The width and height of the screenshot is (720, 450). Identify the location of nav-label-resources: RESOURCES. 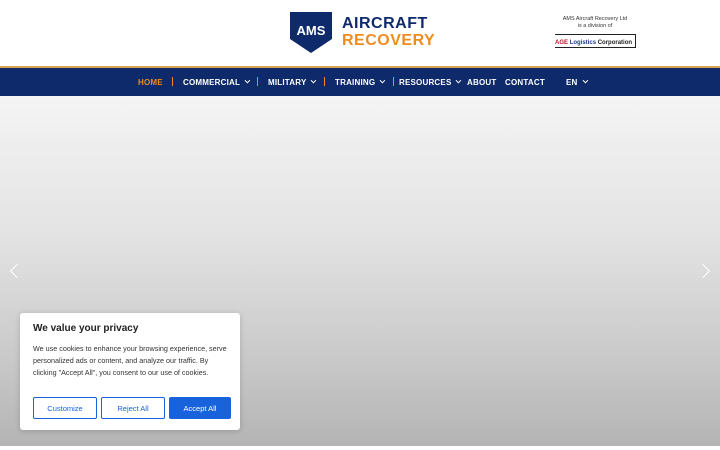
(425, 82).